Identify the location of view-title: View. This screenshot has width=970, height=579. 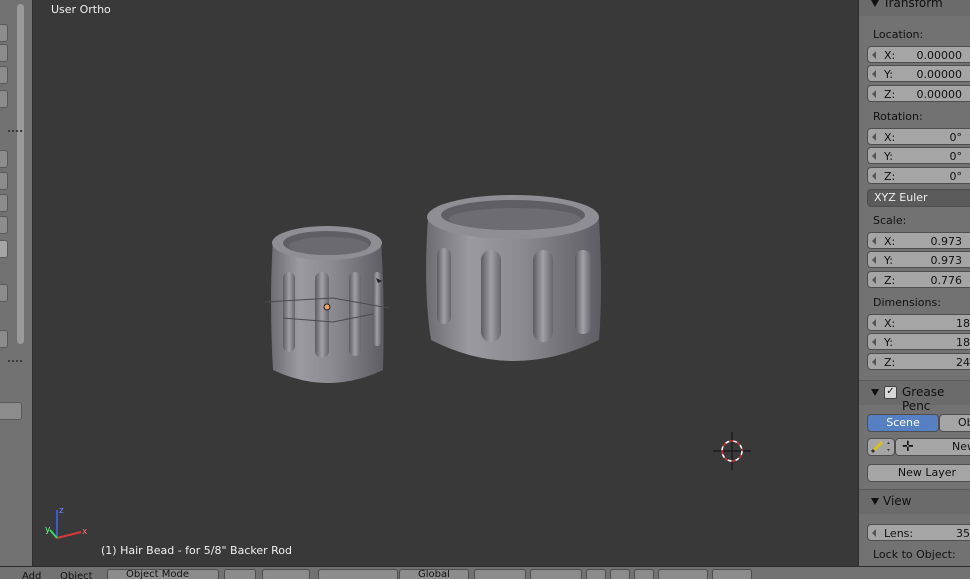
(897, 501).